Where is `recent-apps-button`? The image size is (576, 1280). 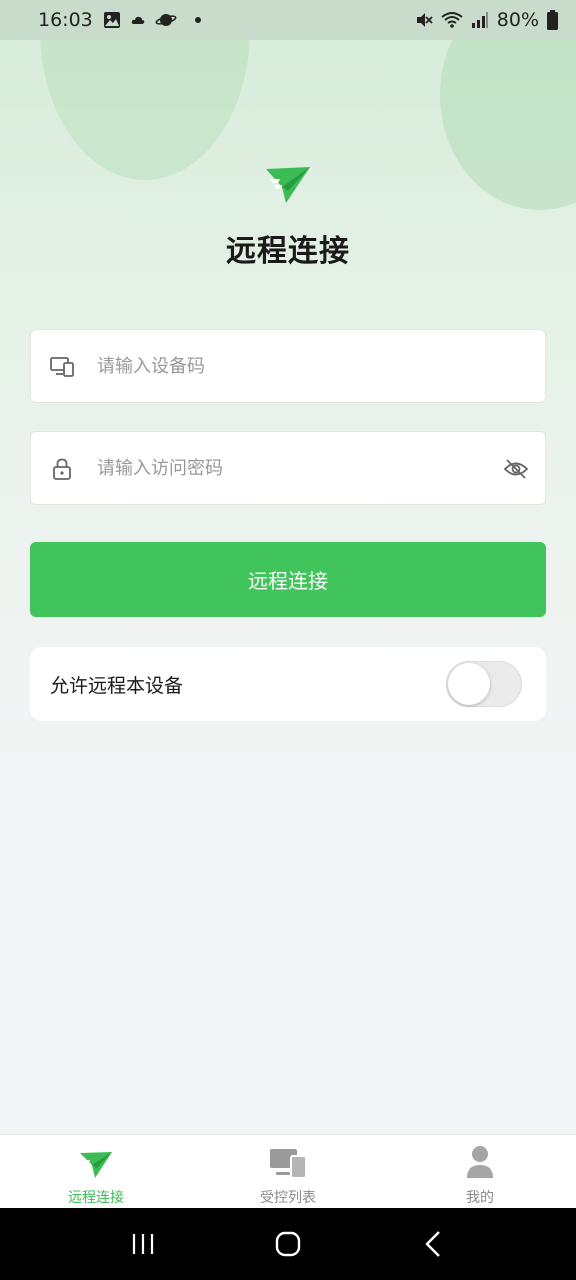
recent-apps-button is located at coordinates (143, 1244).